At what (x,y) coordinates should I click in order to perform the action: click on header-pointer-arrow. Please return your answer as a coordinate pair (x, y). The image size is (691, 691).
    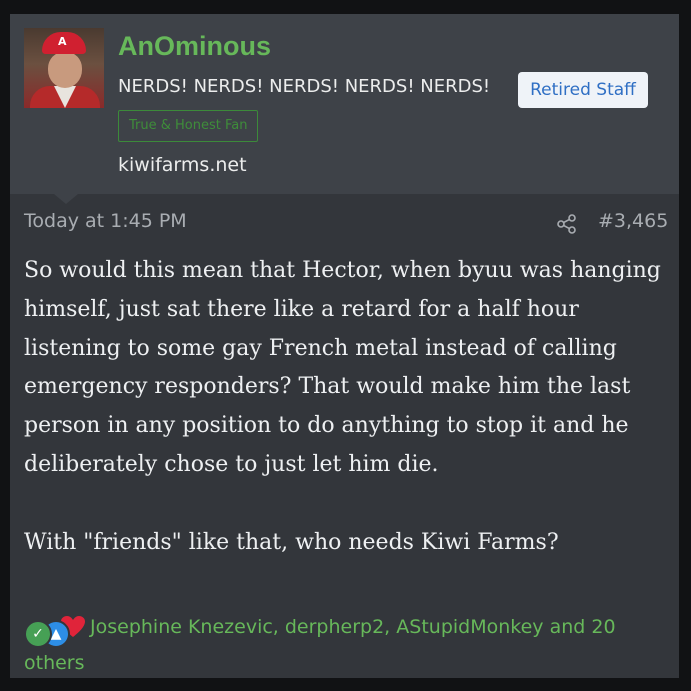
    Looking at the image, I should click on (66, 199).